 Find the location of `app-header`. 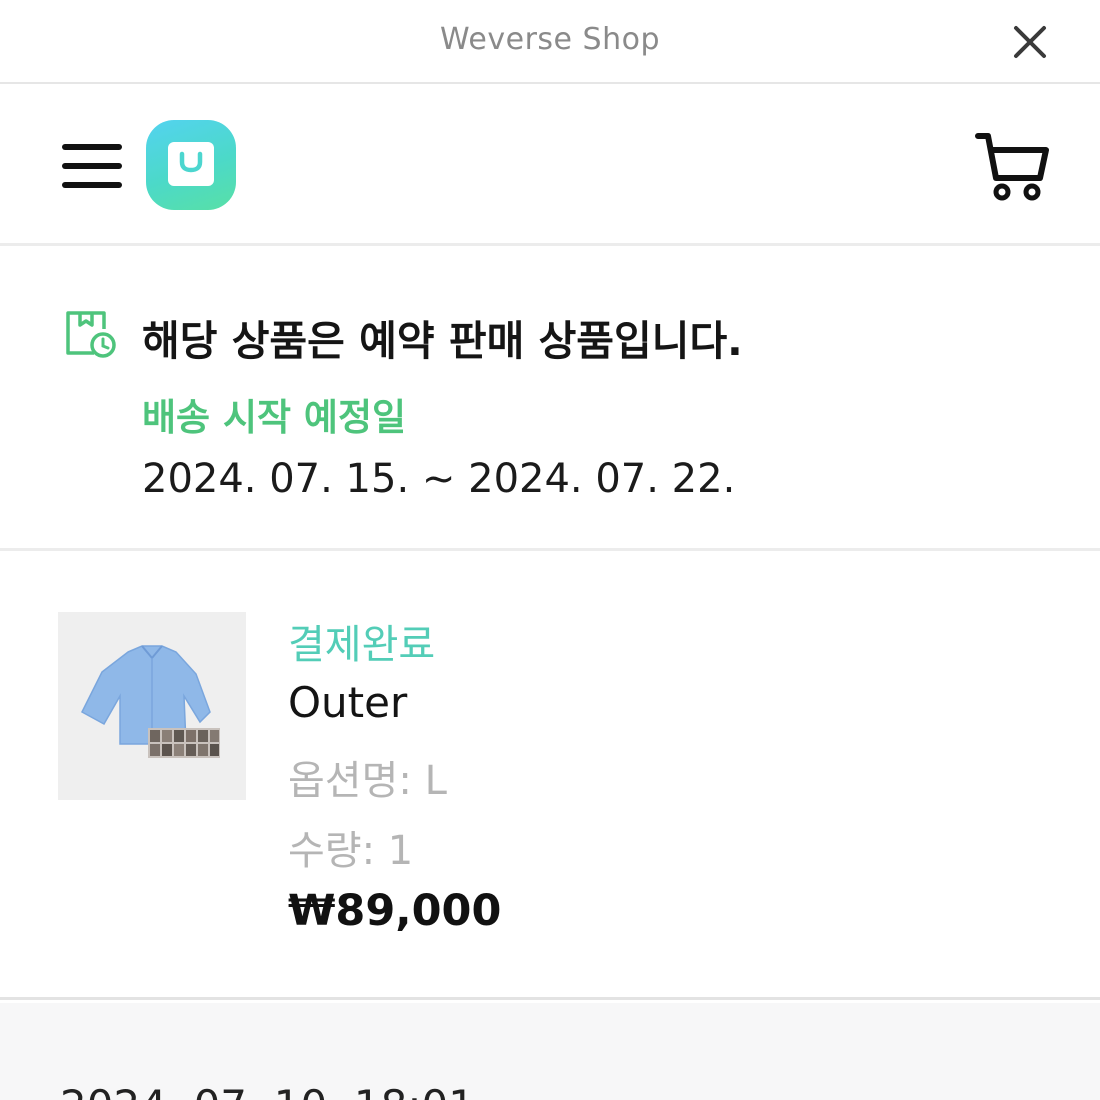

app-header is located at coordinates (550, 166).